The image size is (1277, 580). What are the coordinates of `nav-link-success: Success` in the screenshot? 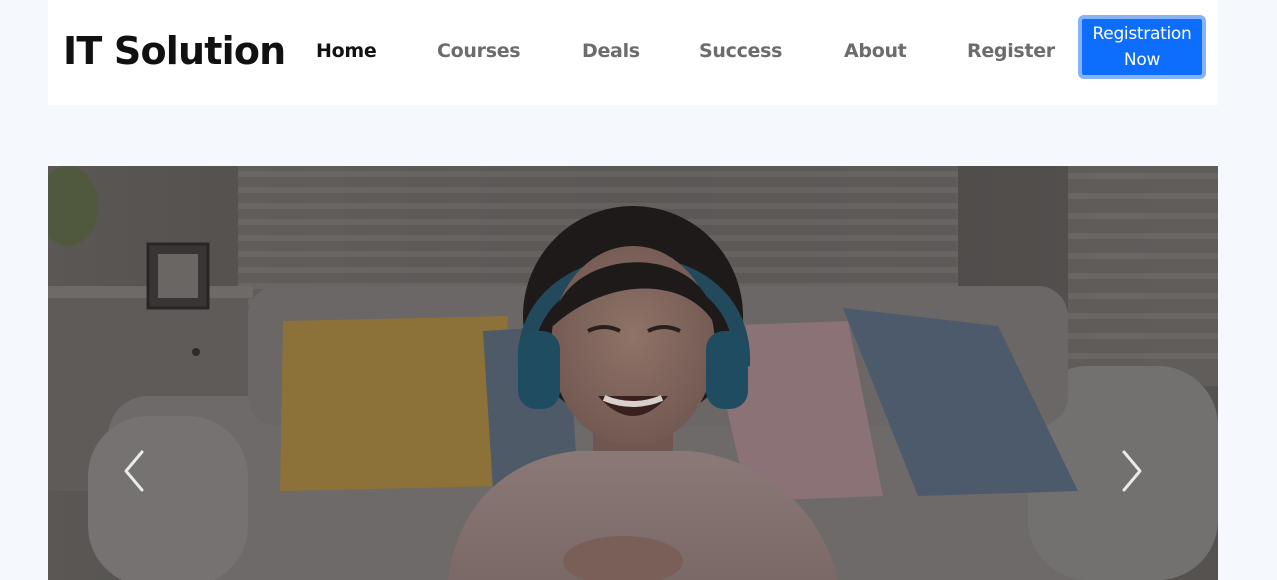 It's located at (740, 51).